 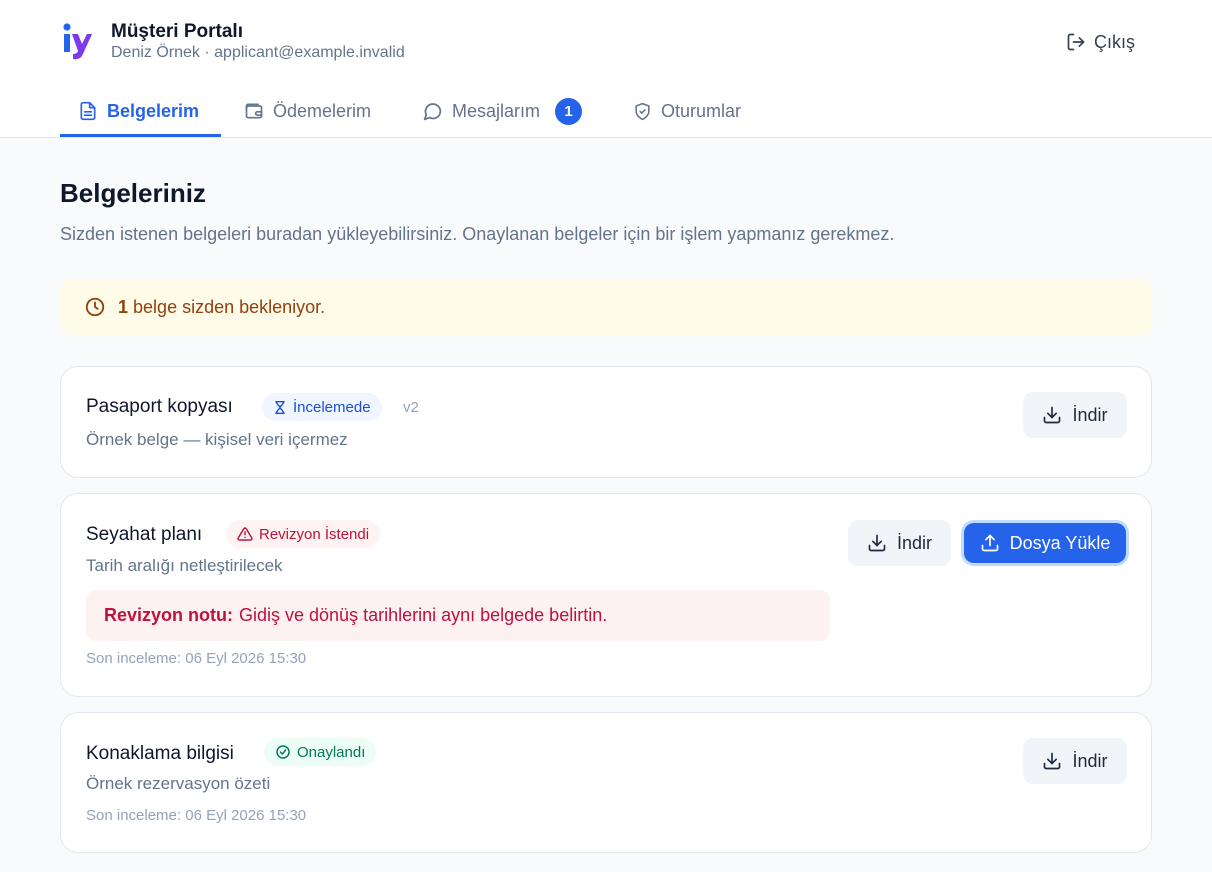 I want to click on logout-button: Çıkış, so click(x=1100, y=42).